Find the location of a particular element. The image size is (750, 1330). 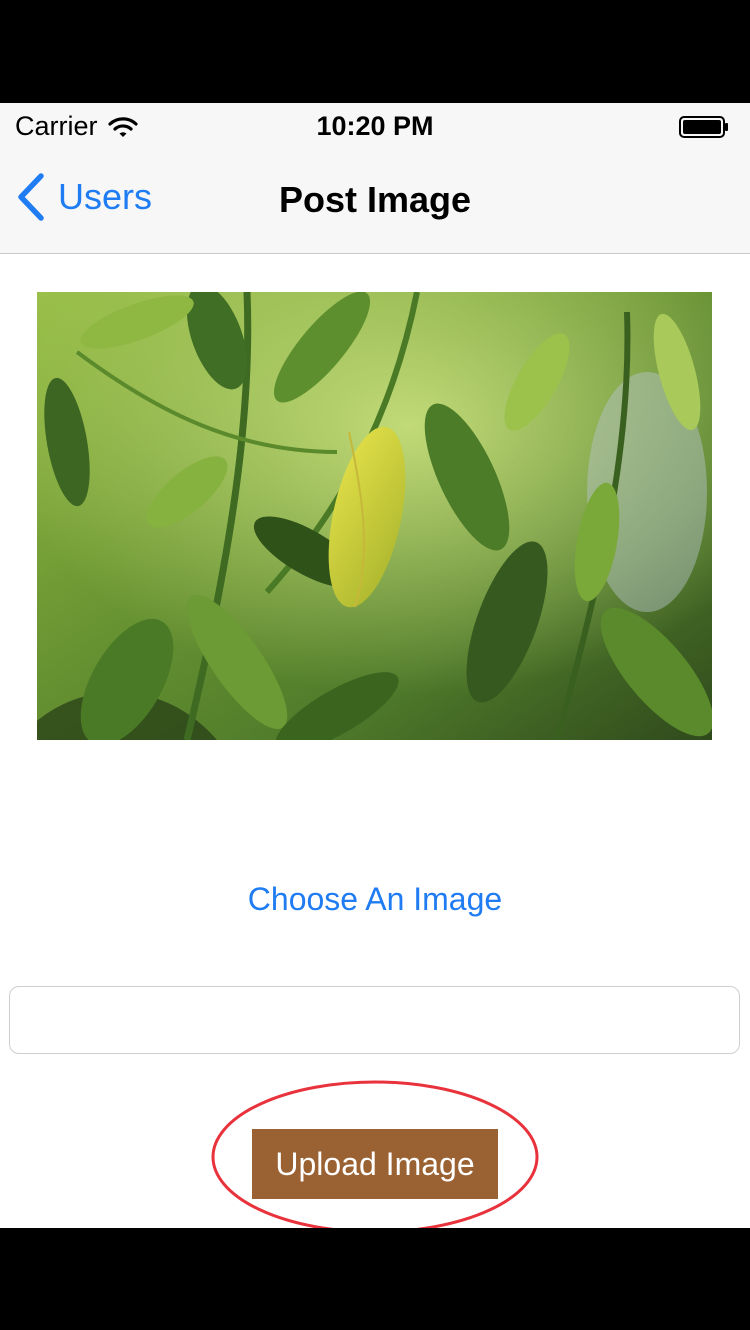

upload-image-button: Upload Image is located at coordinates (375, 1164).